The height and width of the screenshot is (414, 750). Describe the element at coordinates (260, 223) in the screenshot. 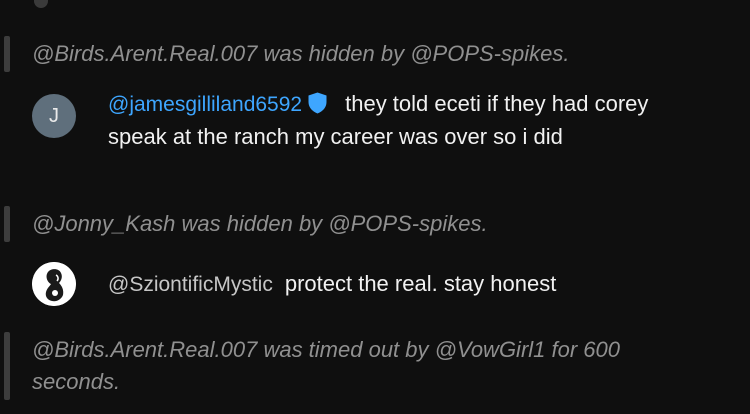

I see `moderation-text: @Jonny_Kash was hidden by @POPS-spikes.` at that location.